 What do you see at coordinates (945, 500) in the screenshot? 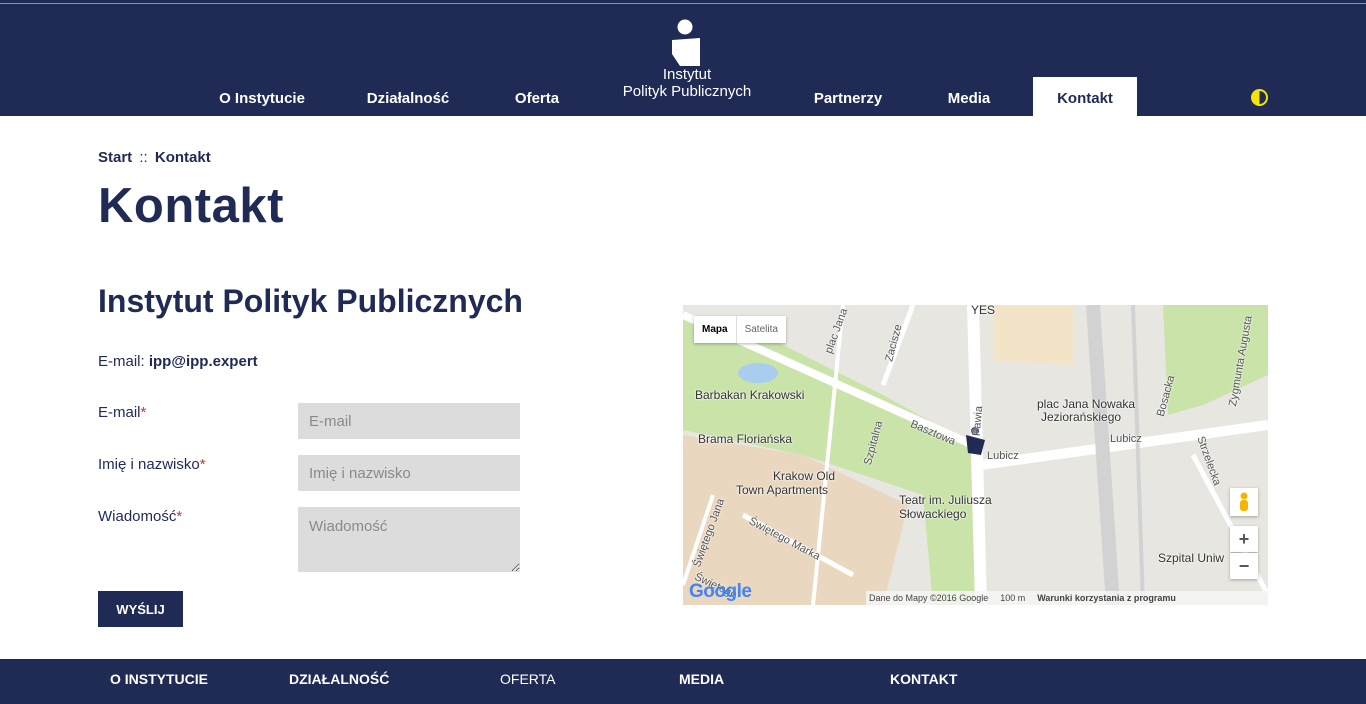
I see `map-label-teatr-1: Teatr im. Juliusza` at bounding box center [945, 500].